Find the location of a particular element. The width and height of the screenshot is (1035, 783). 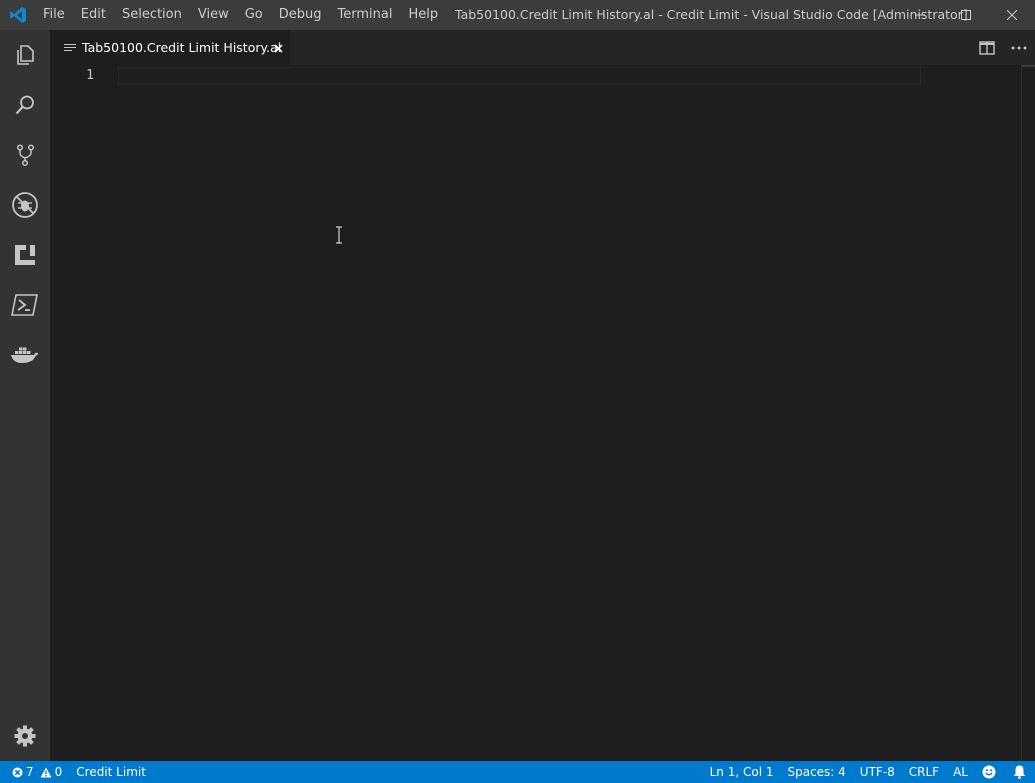

tab-credit-limit-history: Tab50100.Credit Limit History.al is located at coordinates (170, 47).